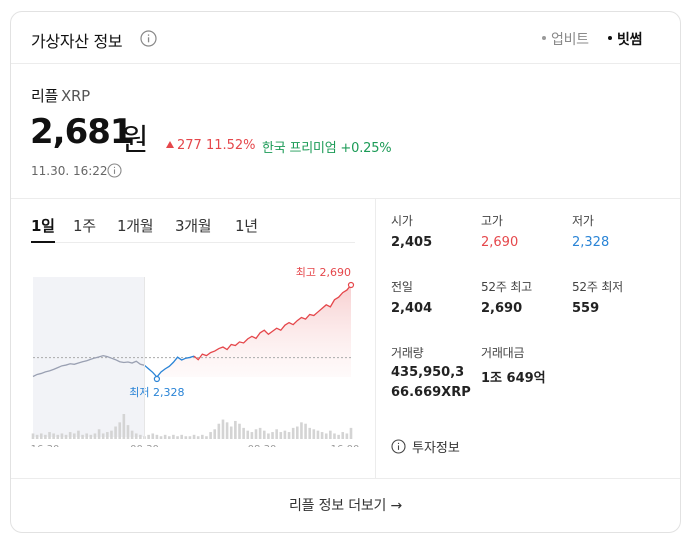  Describe the element at coordinates (591, 242) in the screenshot. I see `stat-value: 2,328` at that location.